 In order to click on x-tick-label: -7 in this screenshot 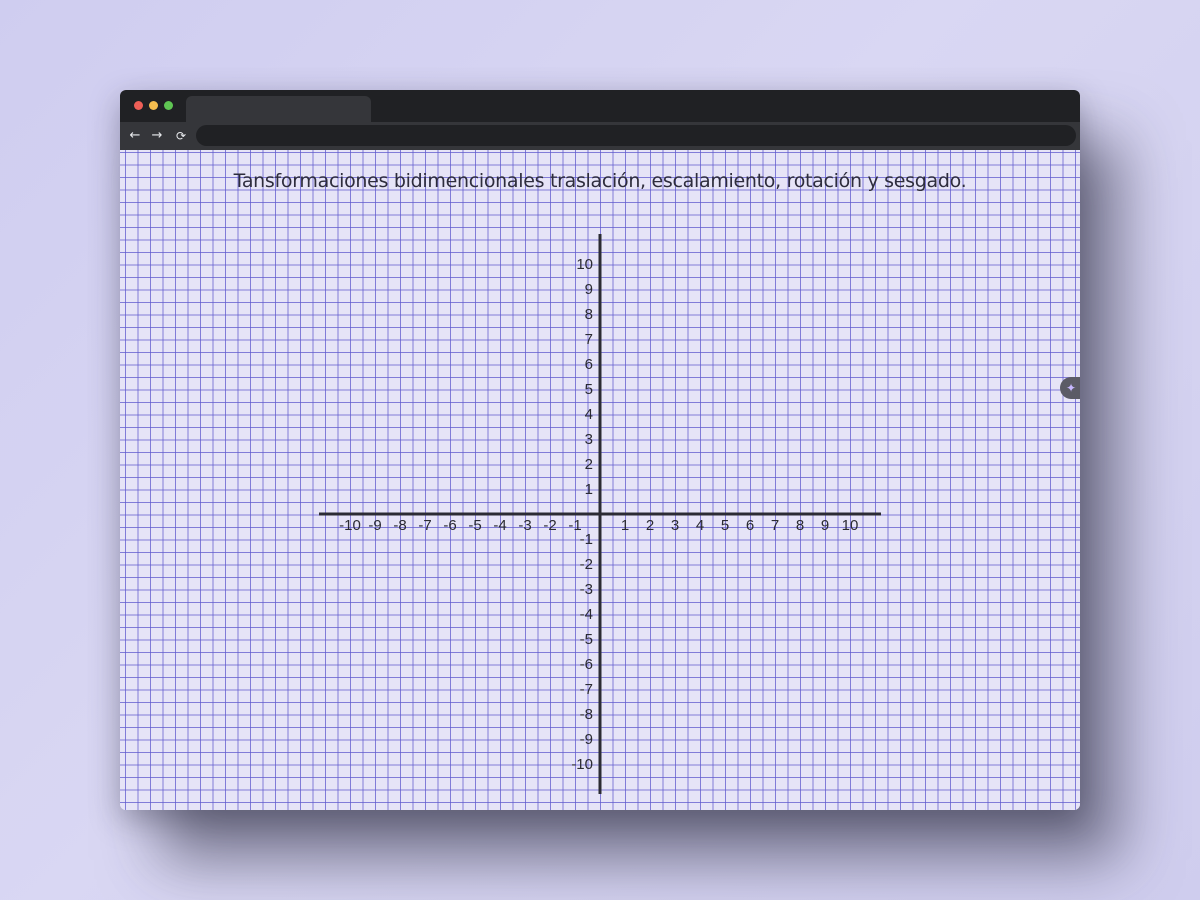, I will do `click(424, 525)`.